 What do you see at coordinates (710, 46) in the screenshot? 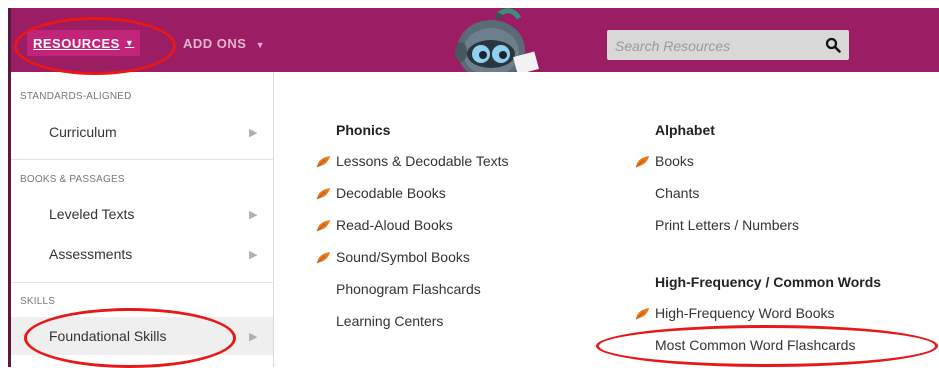
I see `search-input` at bounding box center [710, 46].